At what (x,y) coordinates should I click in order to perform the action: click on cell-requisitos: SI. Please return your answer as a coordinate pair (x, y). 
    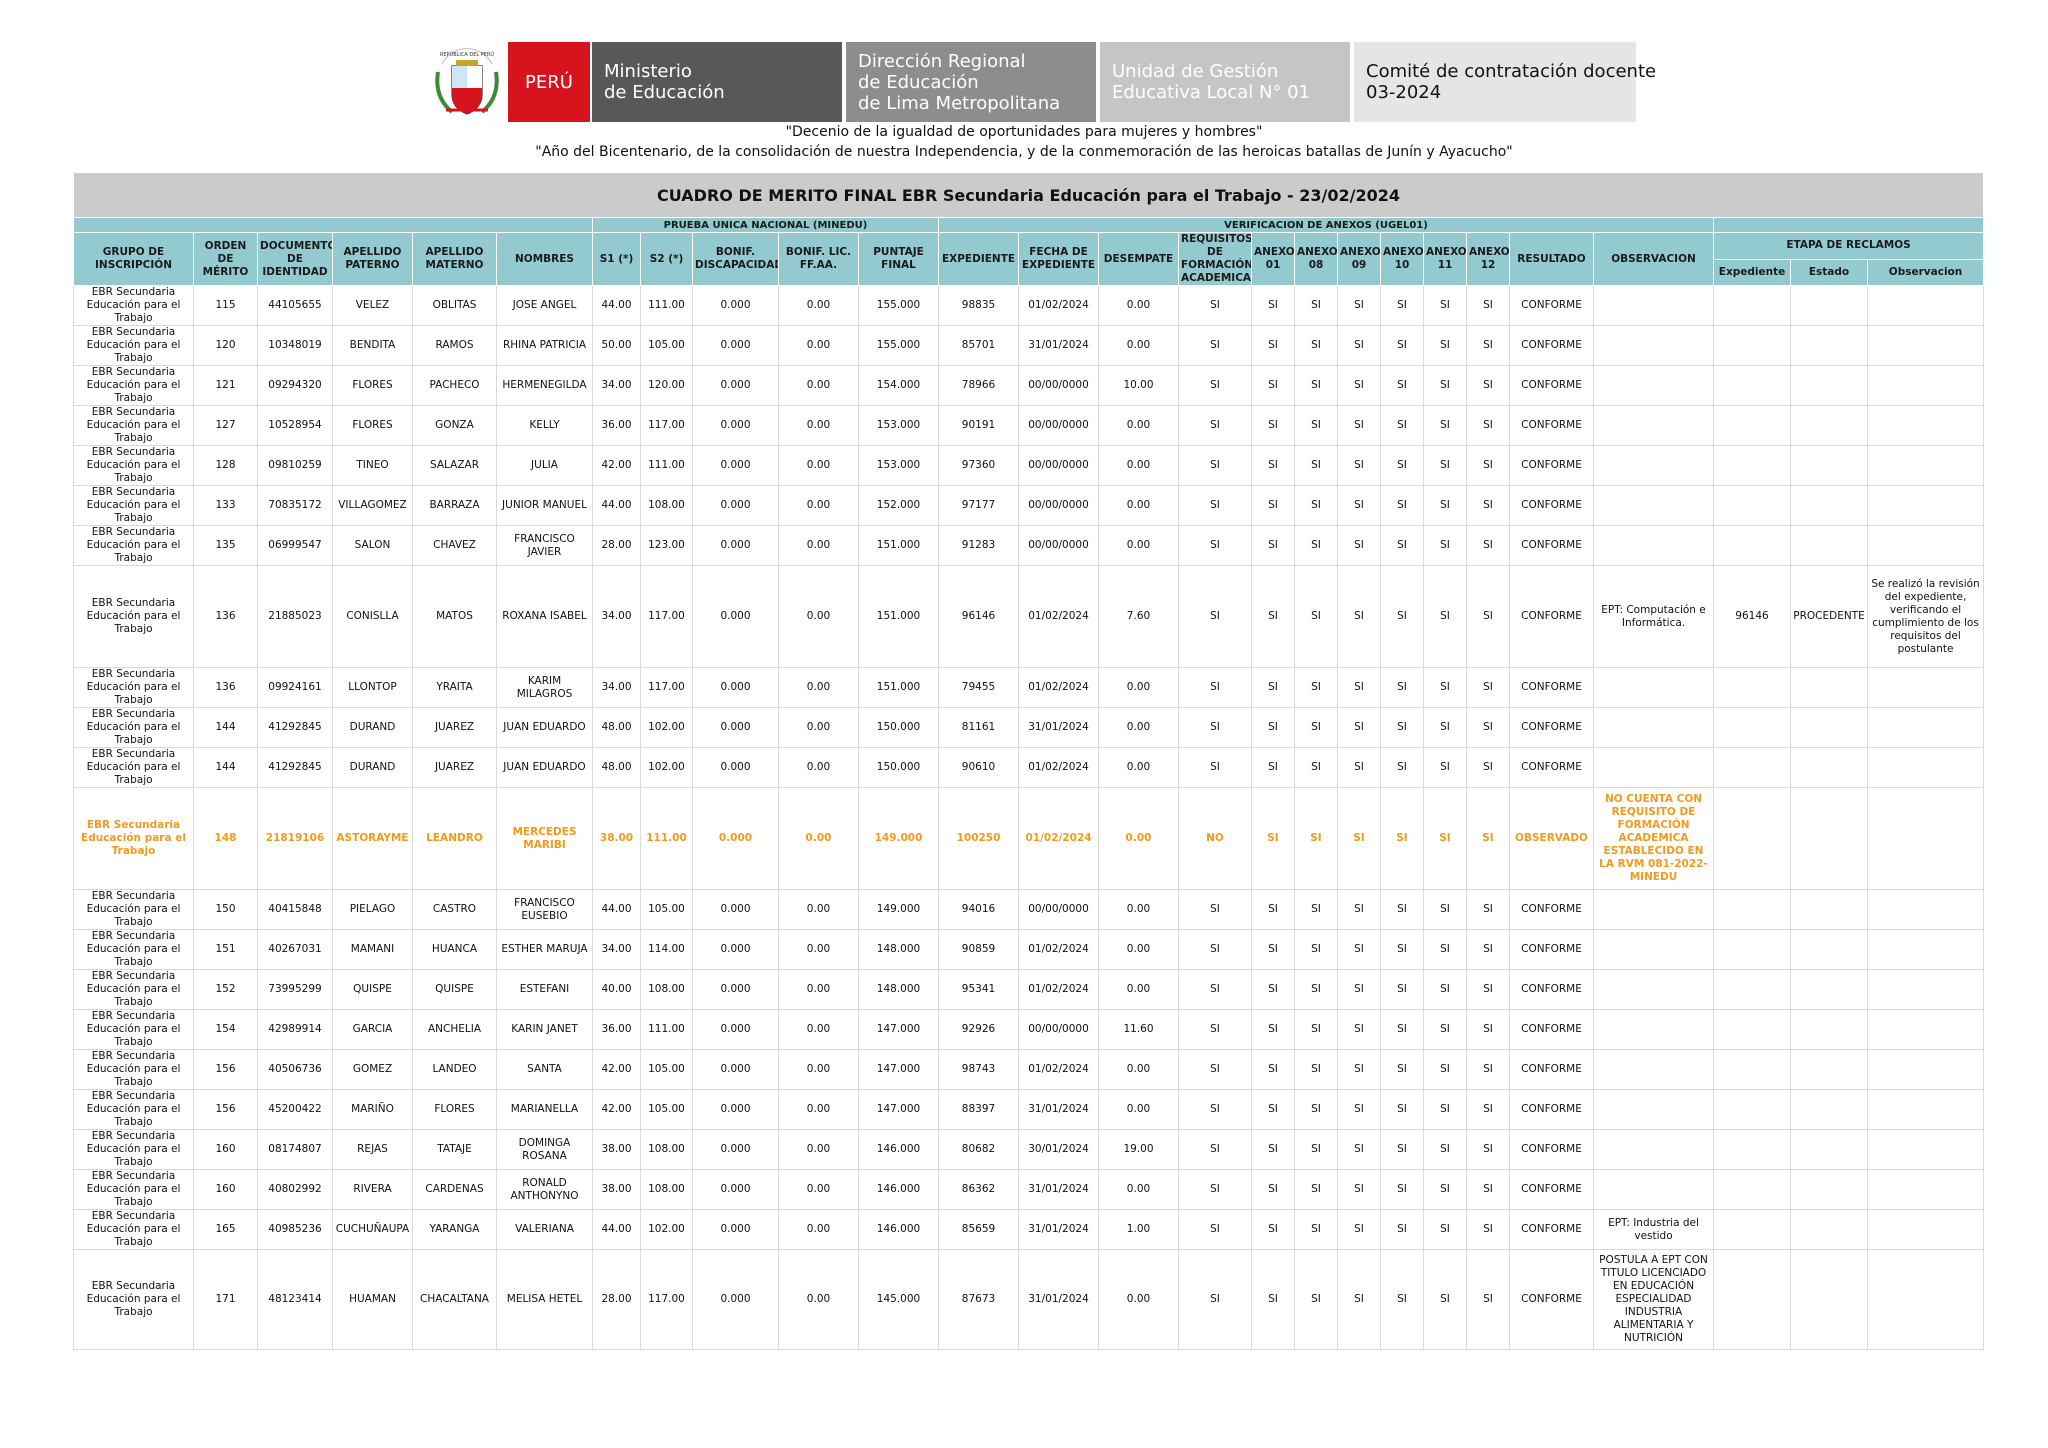
    Looking at the image, I should click on (1215, 305).